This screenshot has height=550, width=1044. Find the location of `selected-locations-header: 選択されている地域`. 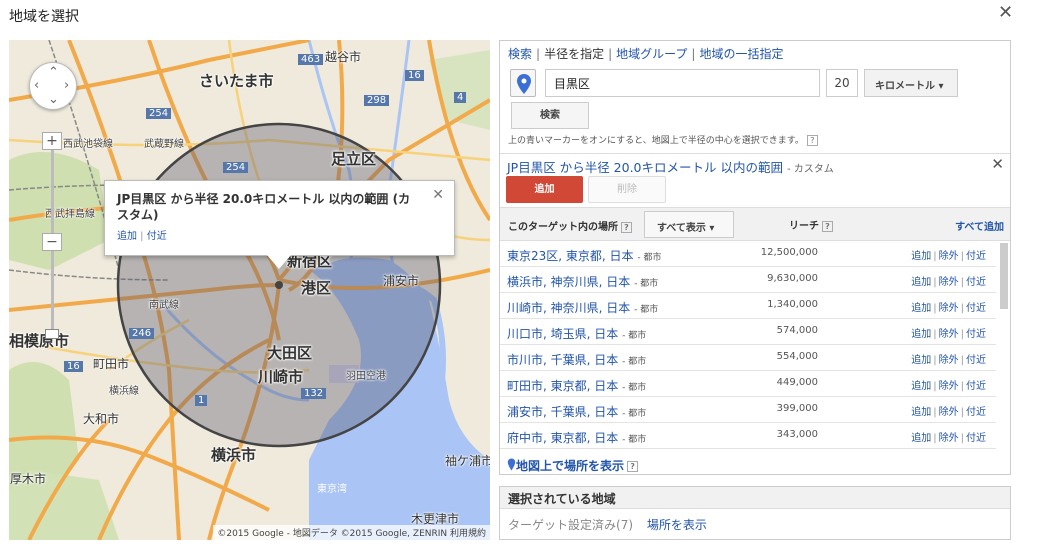

selected-locations-header: 選択されている地域 is located at coordinates (755, 498).